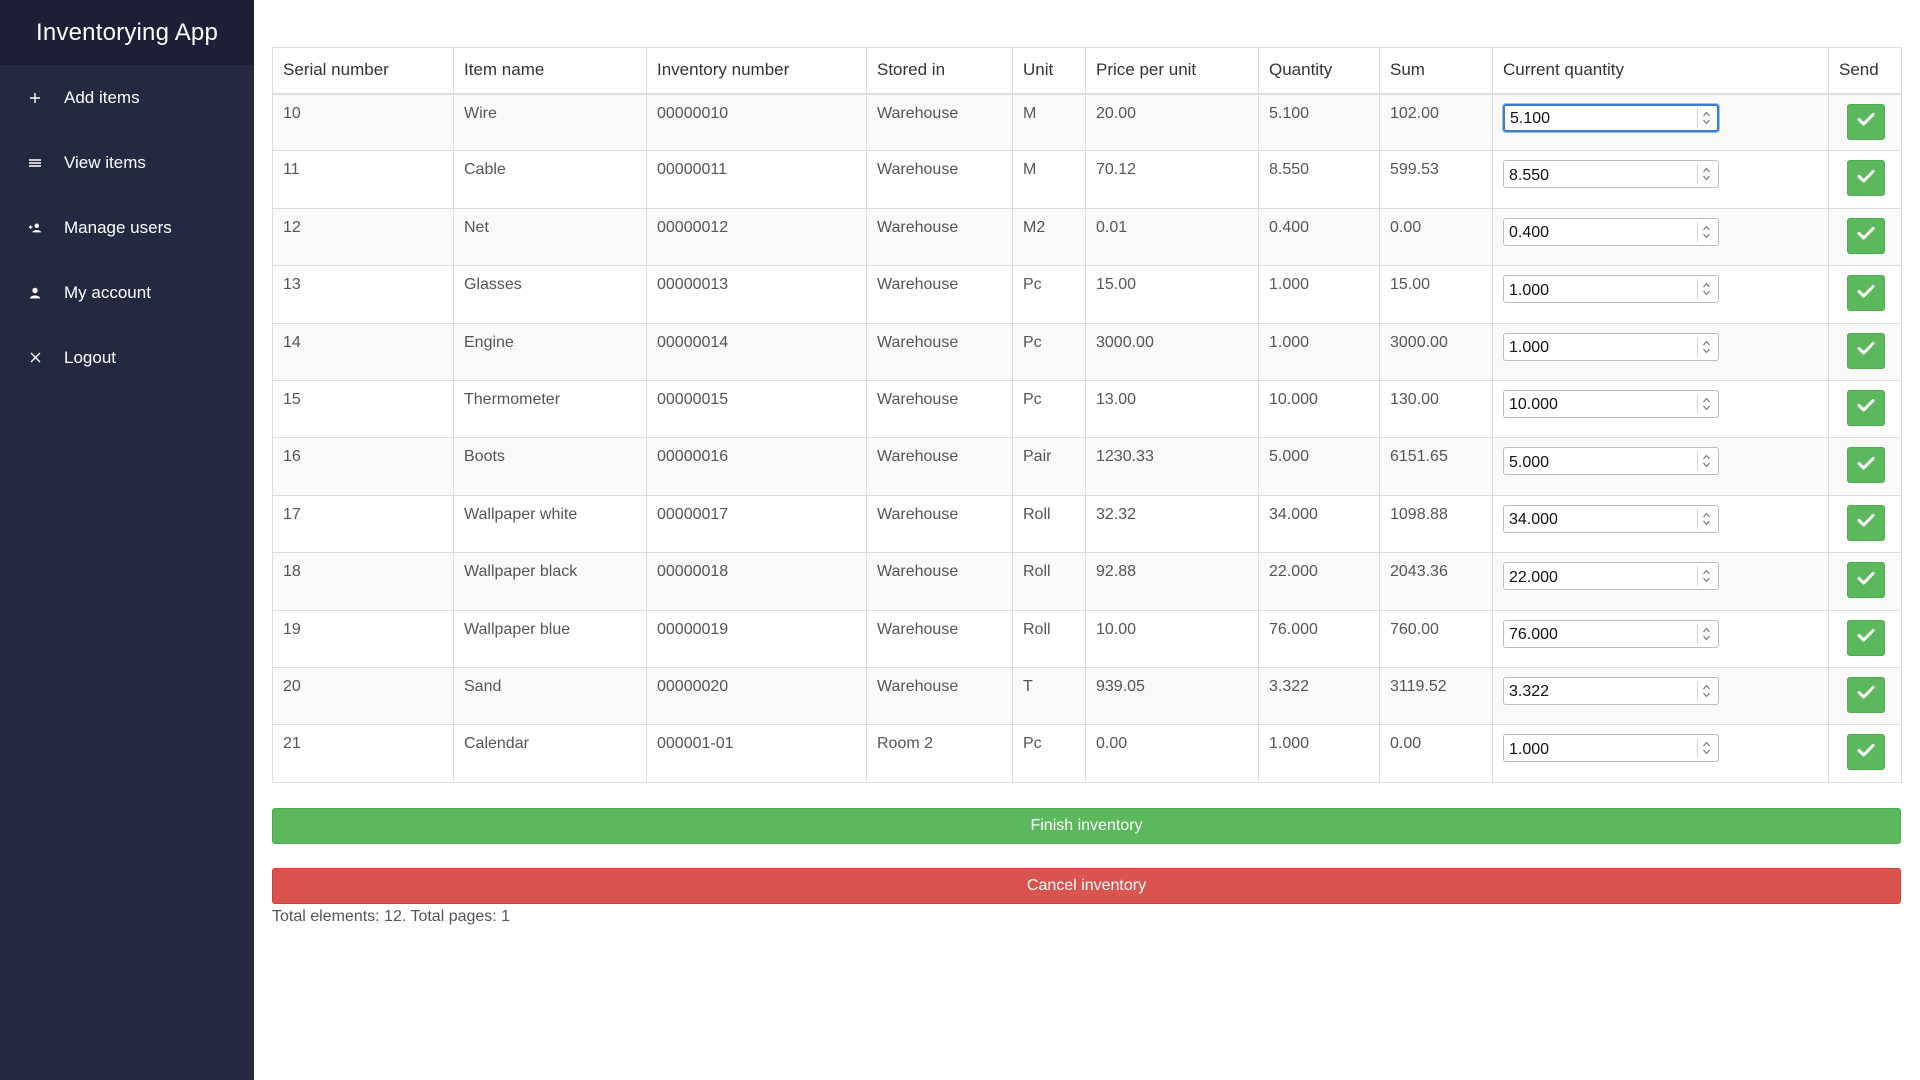  I want to click on cell-price-per-unit: 3000.00, so click(1172, 351).